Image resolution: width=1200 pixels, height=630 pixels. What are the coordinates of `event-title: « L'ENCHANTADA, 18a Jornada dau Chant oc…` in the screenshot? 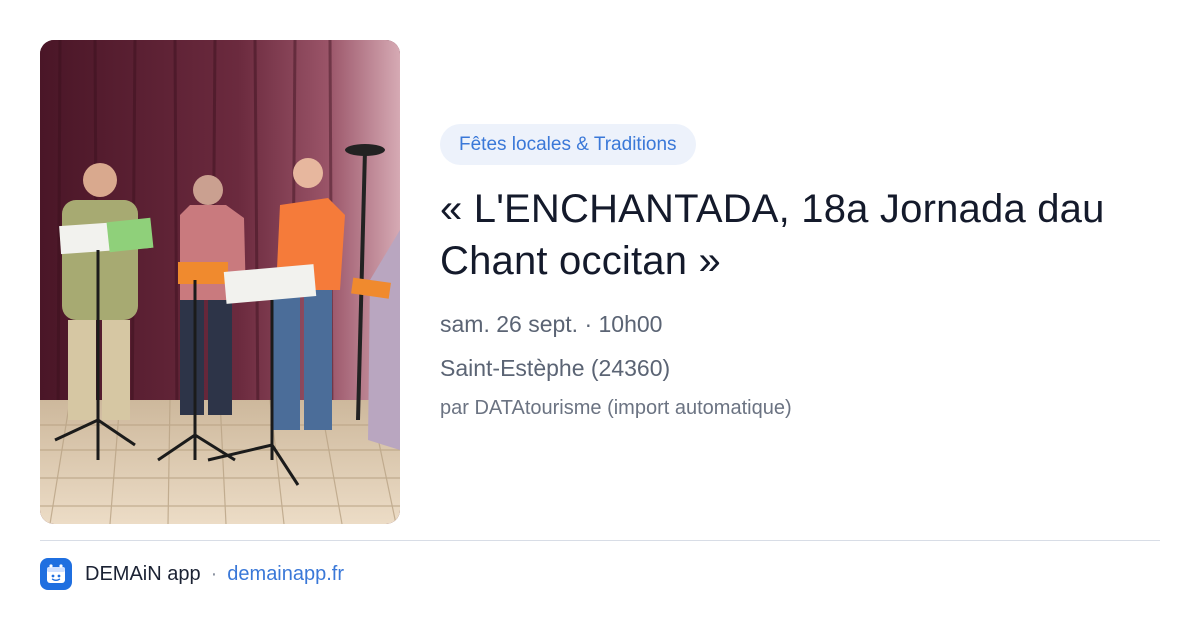 It's located at (800, 235).